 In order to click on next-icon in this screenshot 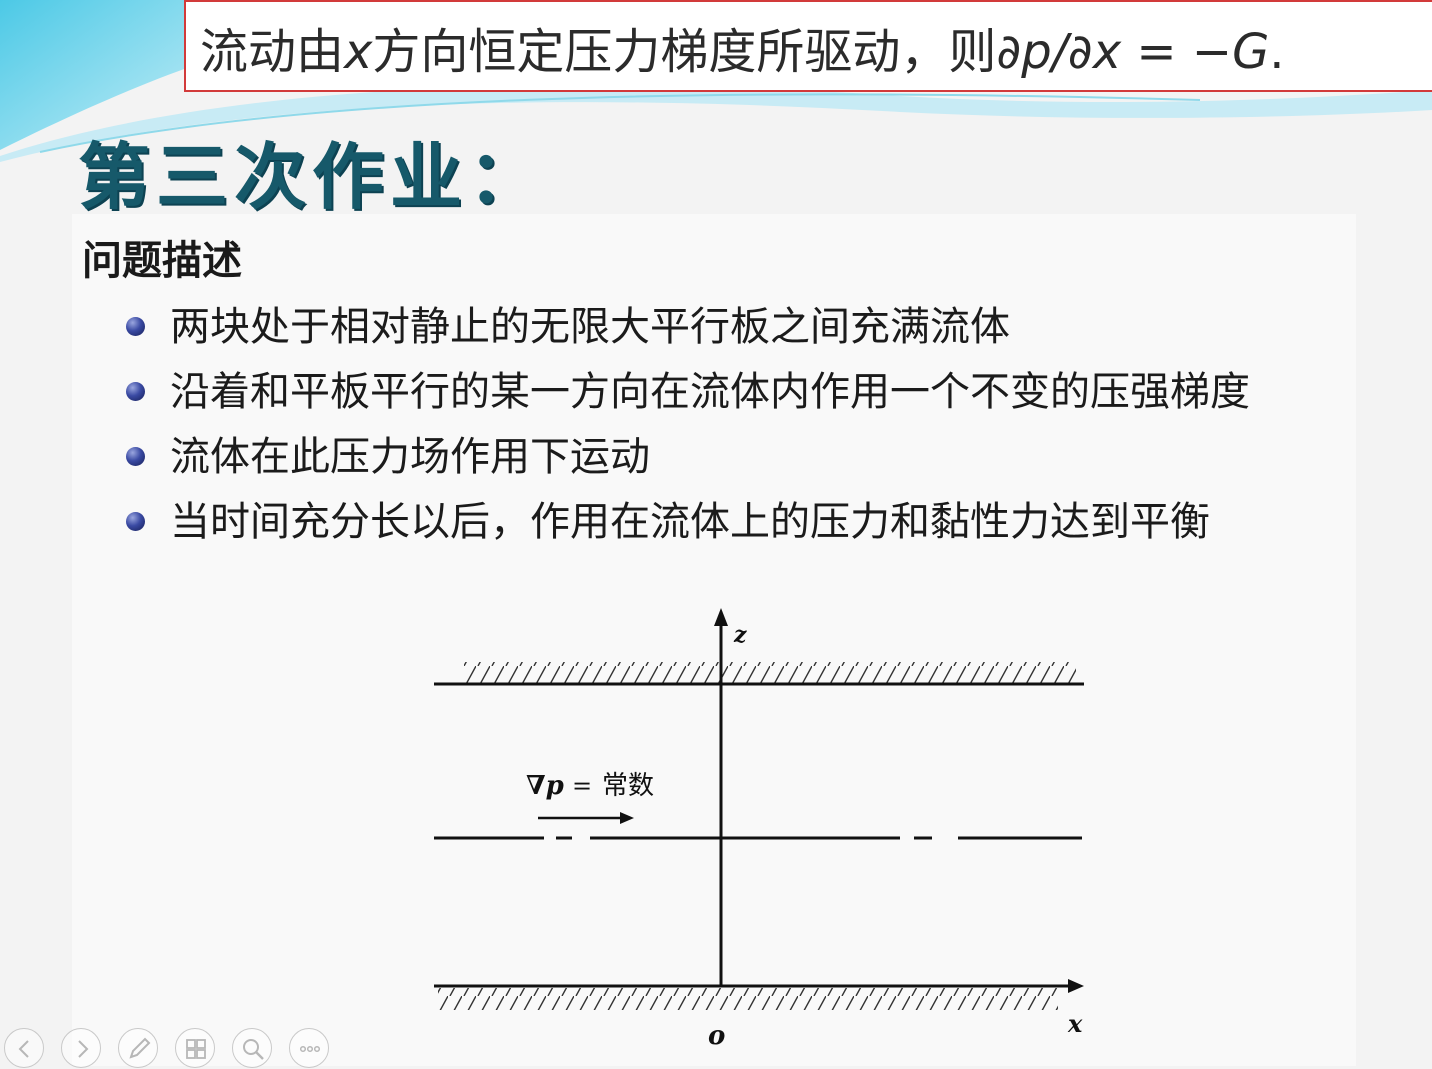, I will do `click(83, 1049)`.